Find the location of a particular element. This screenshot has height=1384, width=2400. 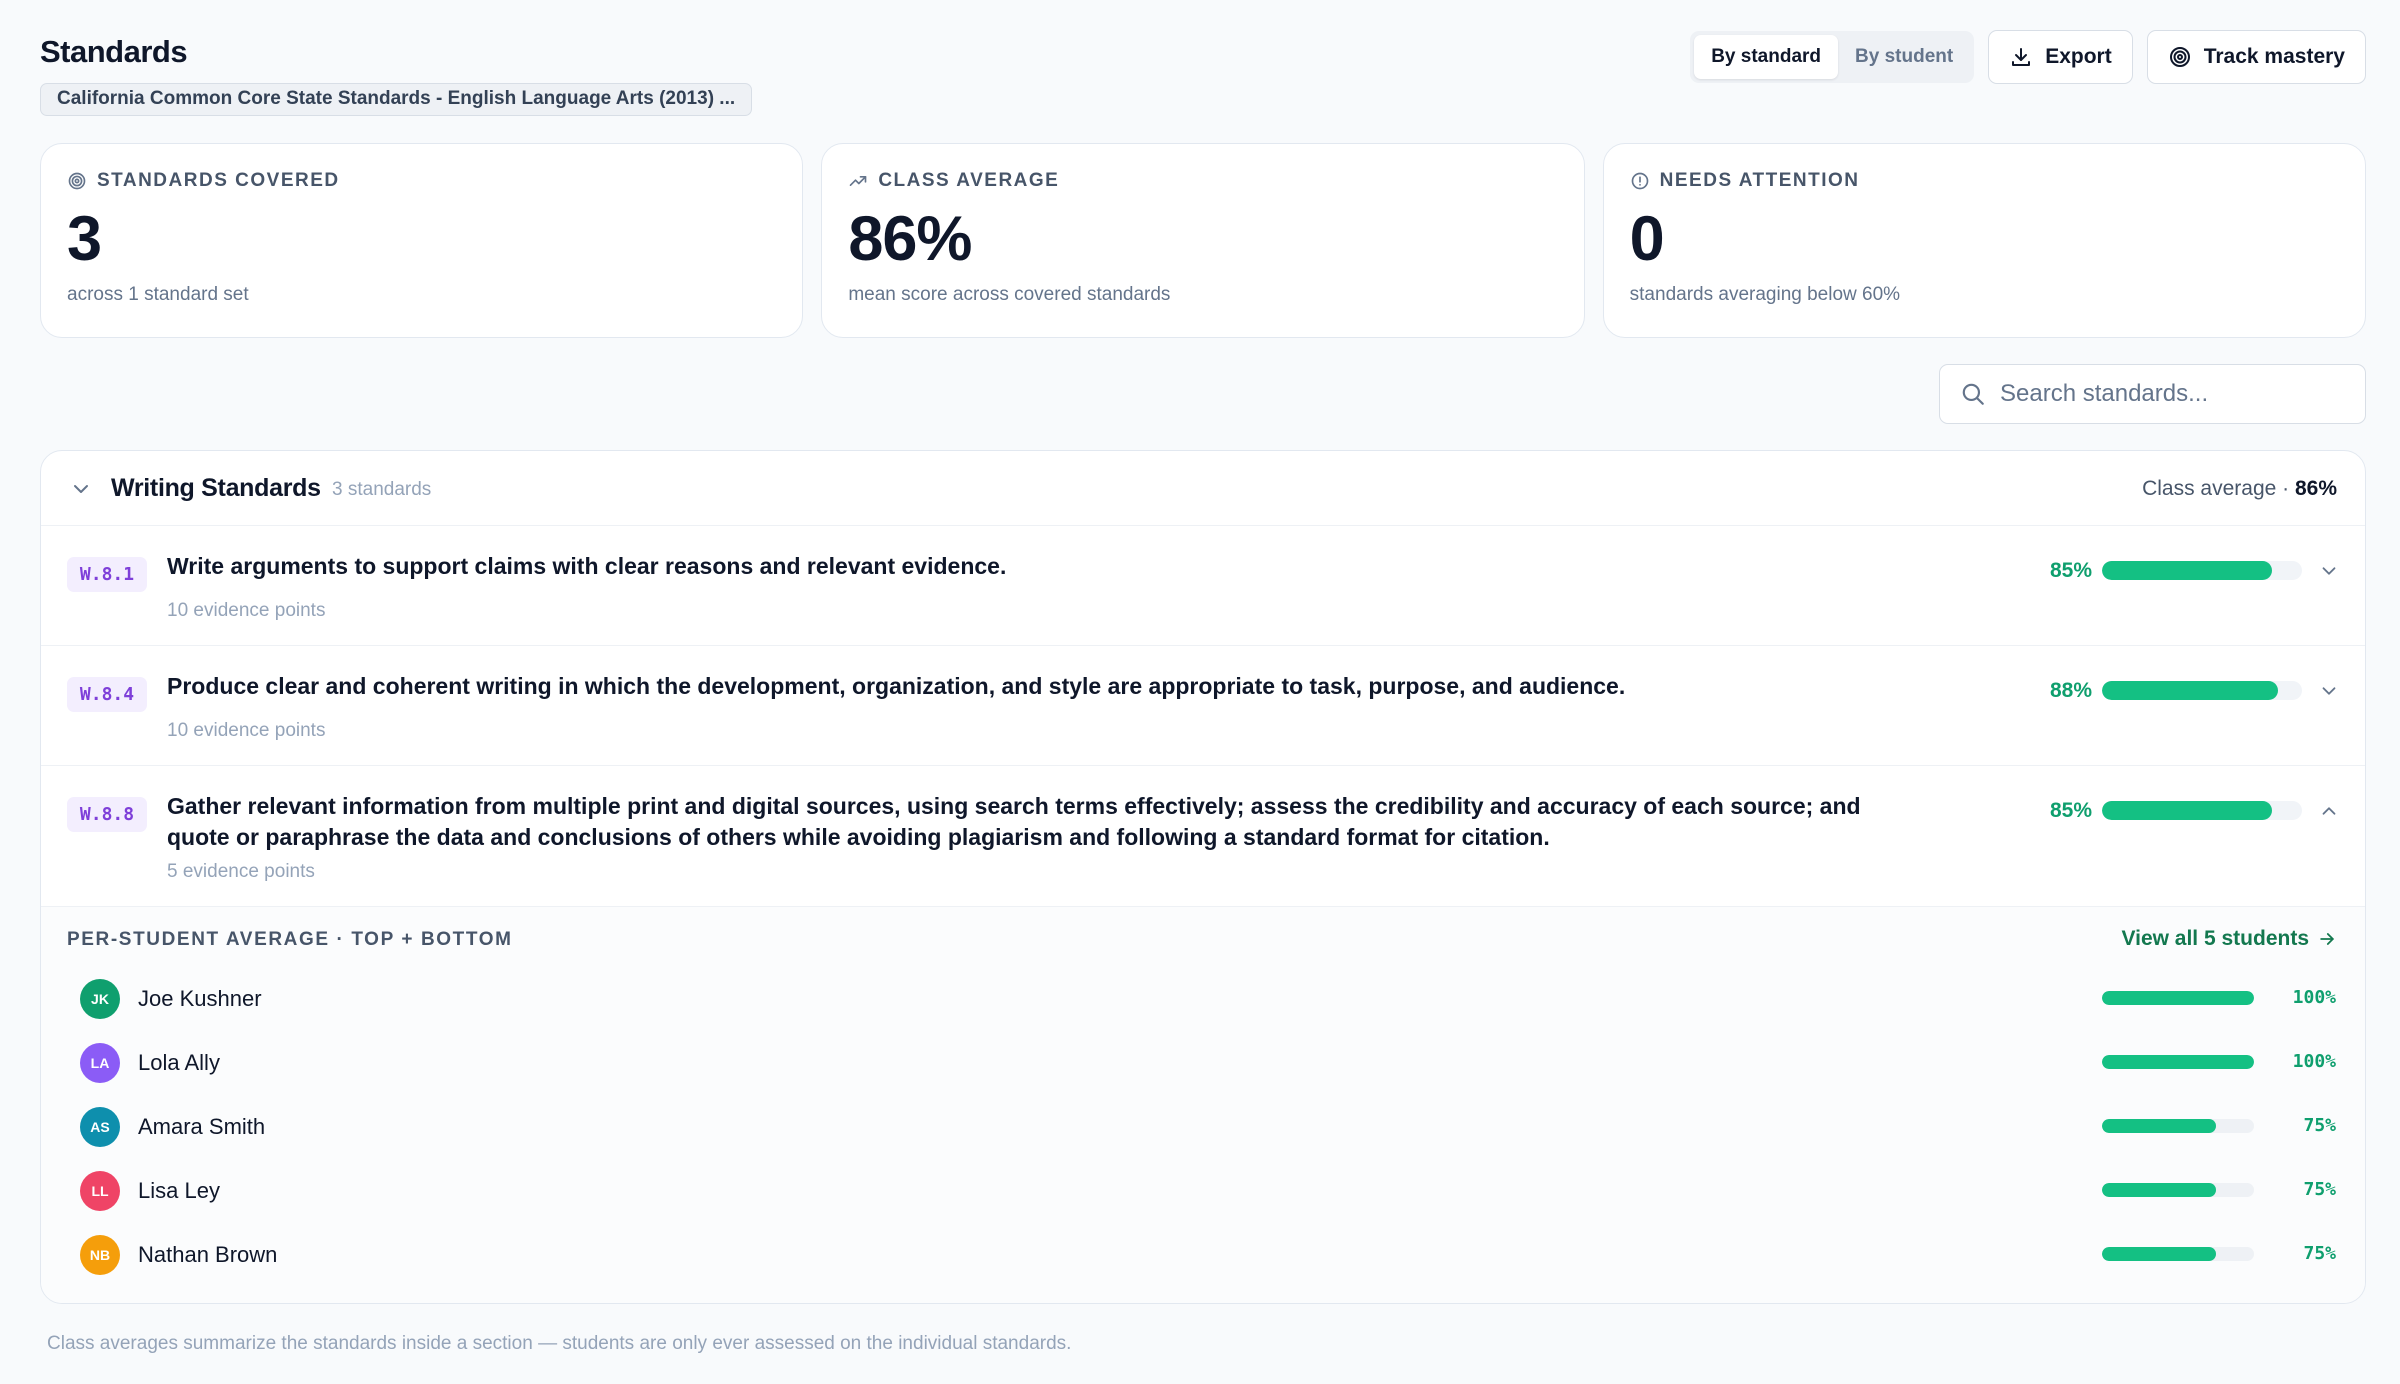

student-name: Nathan Brown is located at coordinates (208, 1254).